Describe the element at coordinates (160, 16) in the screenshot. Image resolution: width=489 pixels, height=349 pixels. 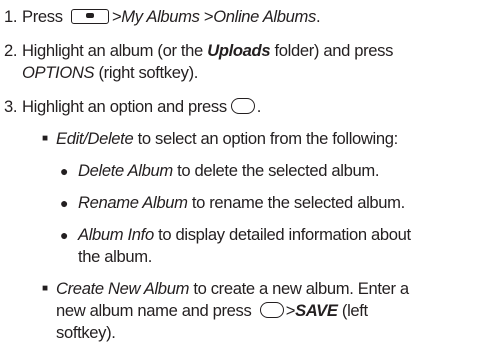
I see `menu-path-my-albums: My Albums` at that location.